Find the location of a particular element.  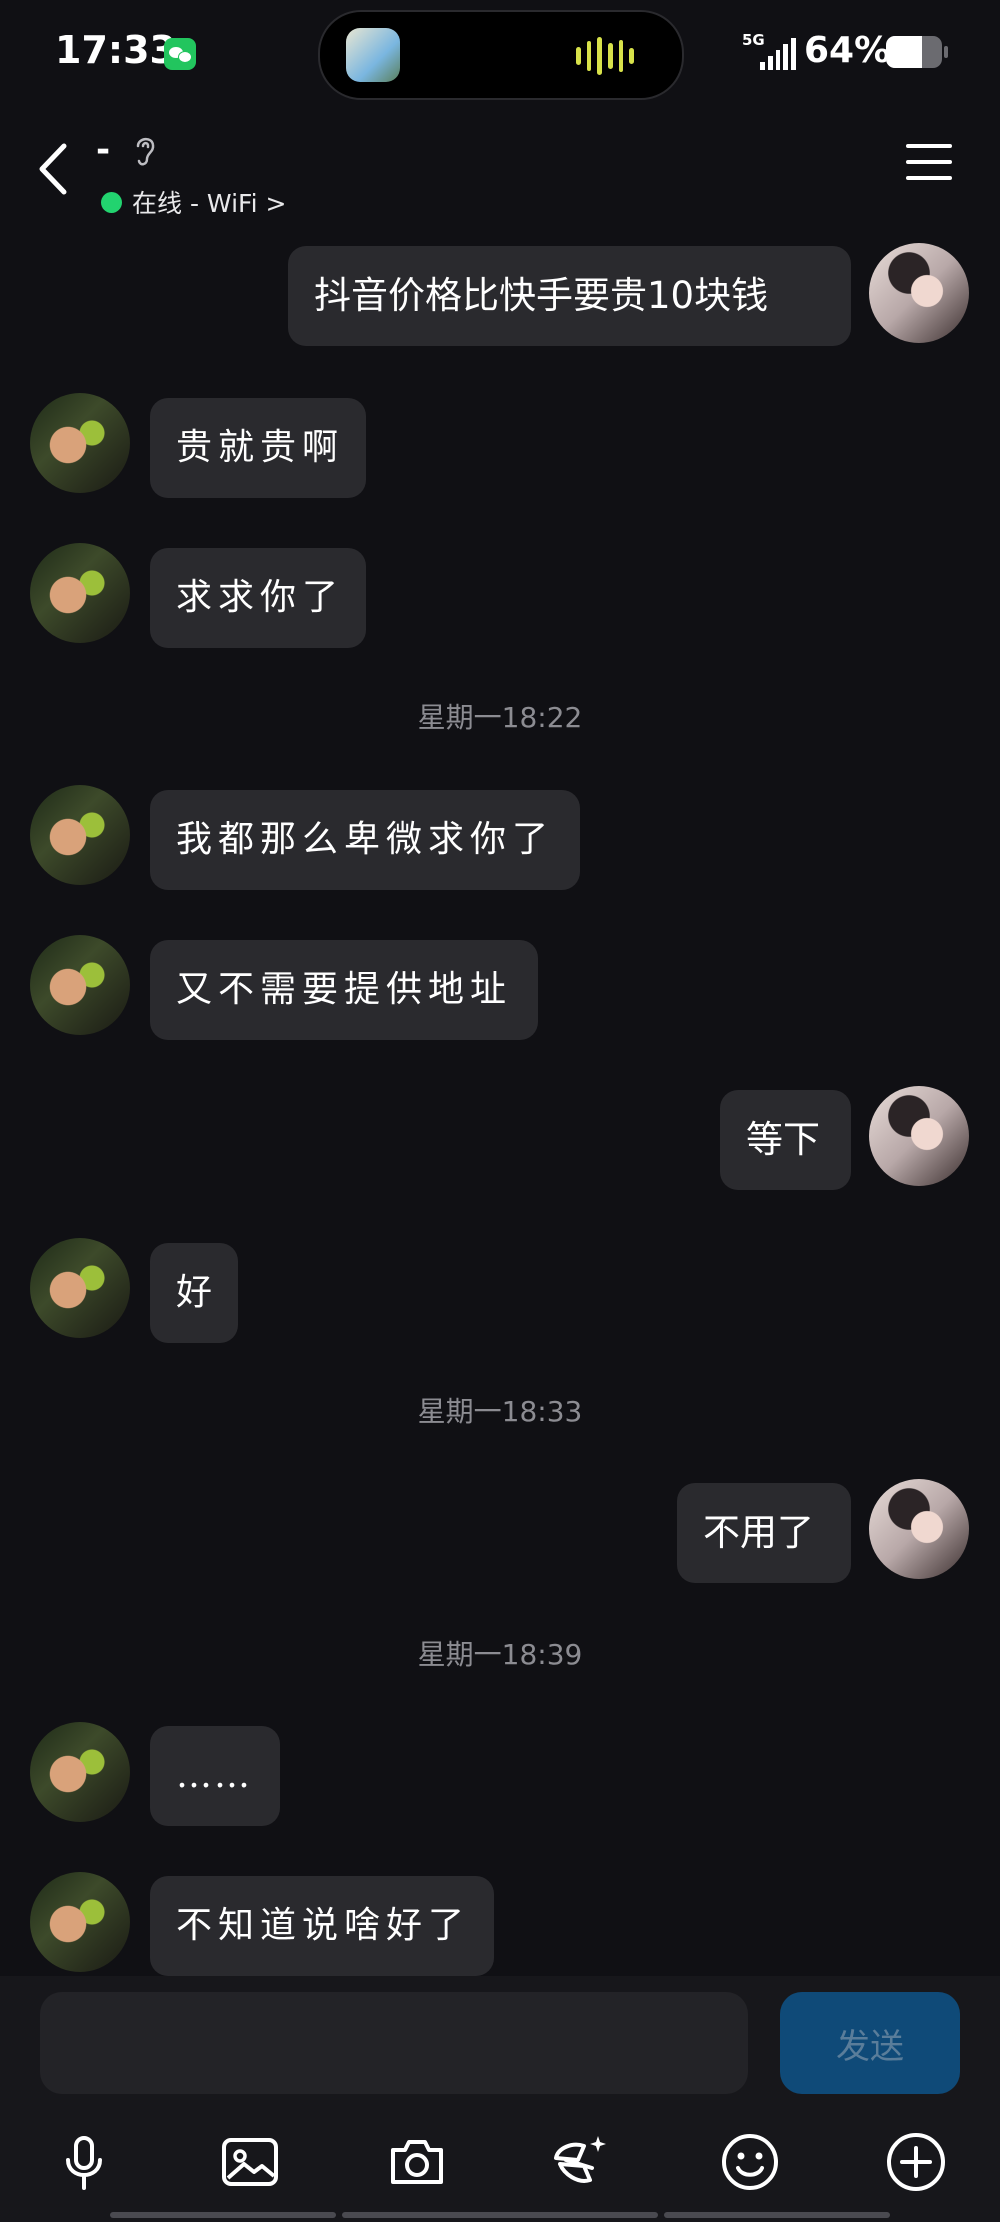

message-bubble: 求求你了 is located at coordinates (258, 598).